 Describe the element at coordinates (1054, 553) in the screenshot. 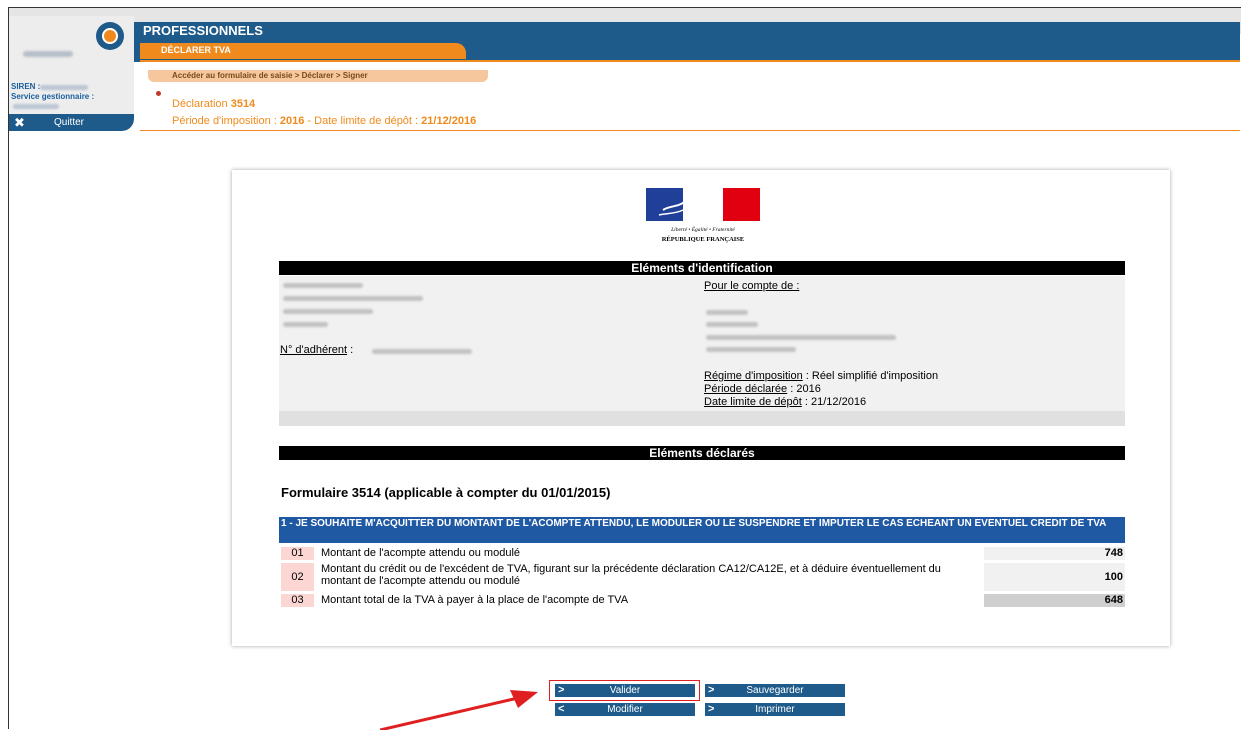

I see `row-01-value: 748` at that location.